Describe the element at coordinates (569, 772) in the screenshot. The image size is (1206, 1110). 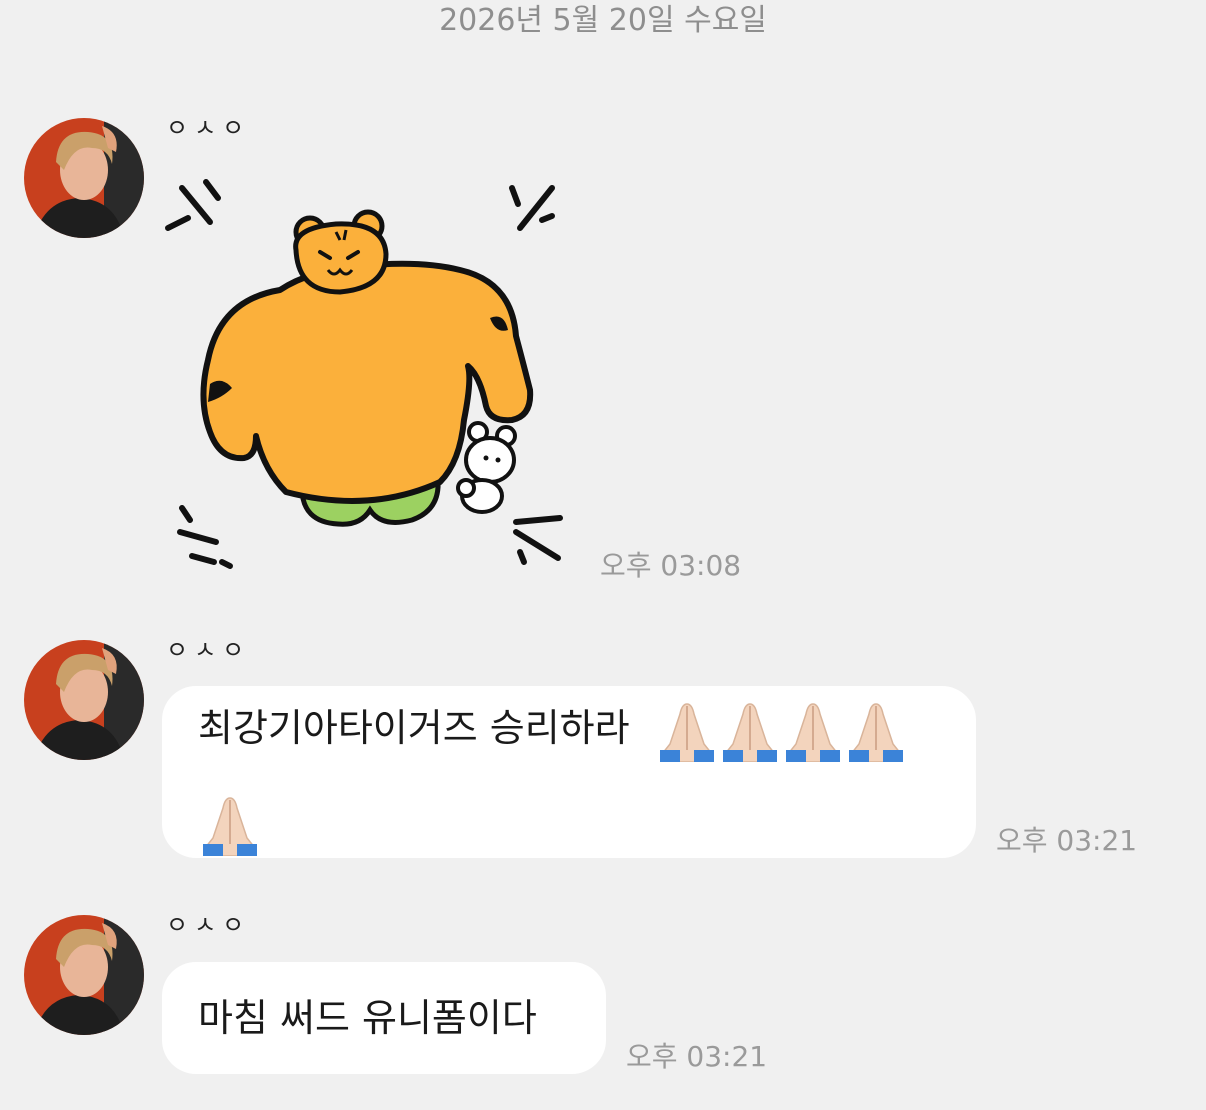
I see `message-bubble: 최강기아타이거즈 승리하라` at that location.